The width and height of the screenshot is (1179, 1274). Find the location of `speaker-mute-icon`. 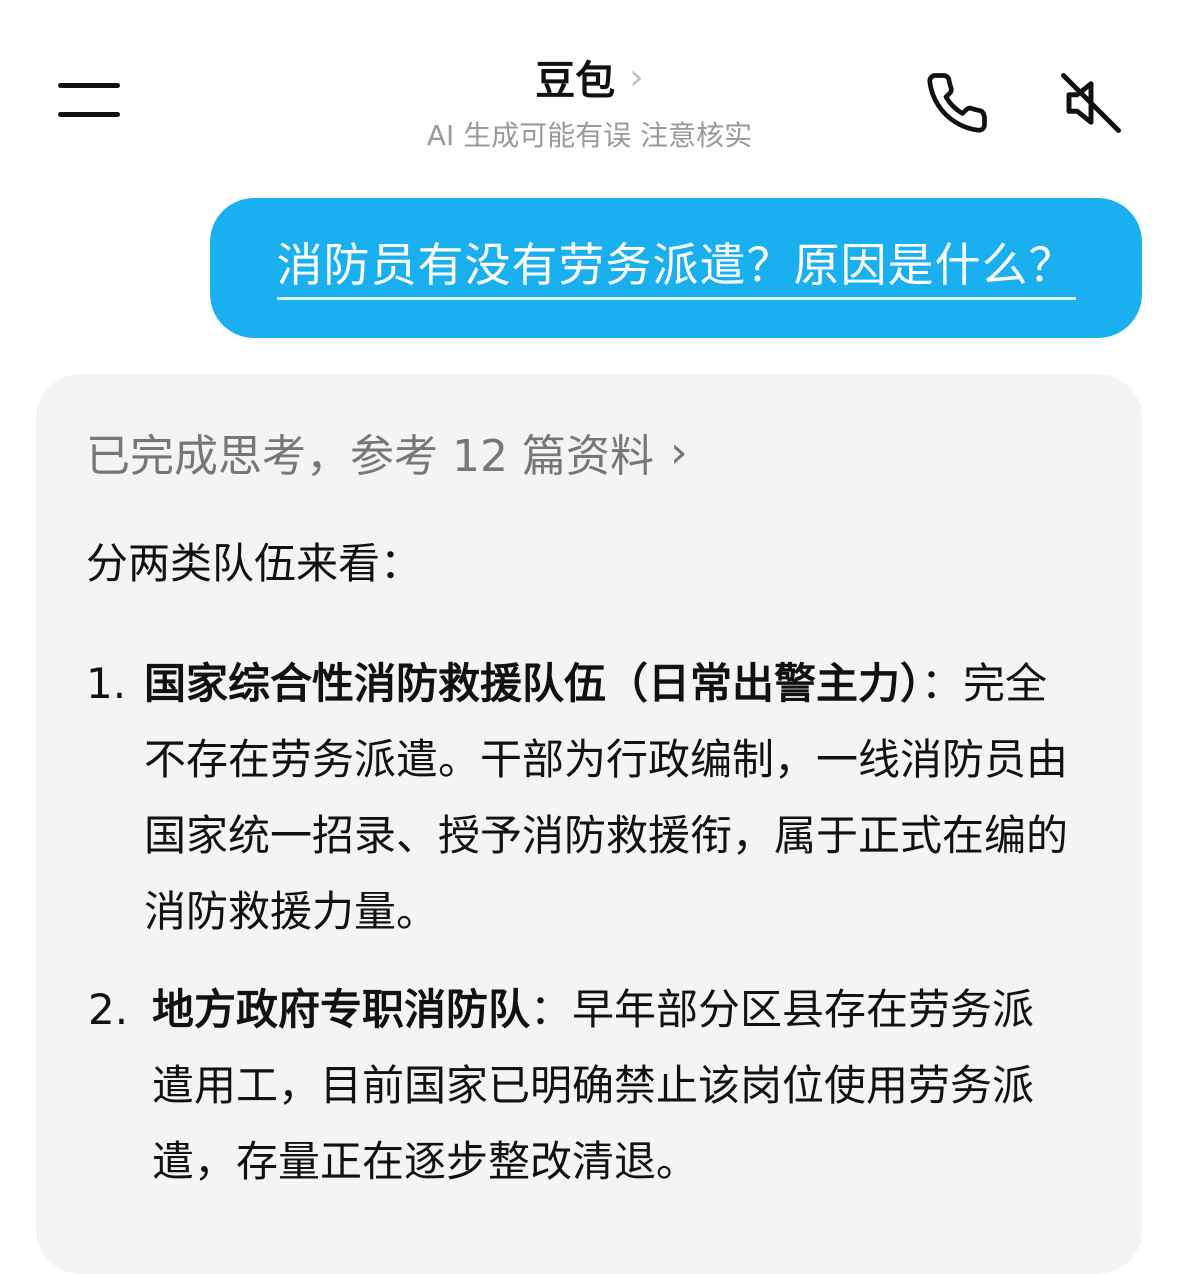

speaker-mute-icon is located at coordinates (1091, 103).